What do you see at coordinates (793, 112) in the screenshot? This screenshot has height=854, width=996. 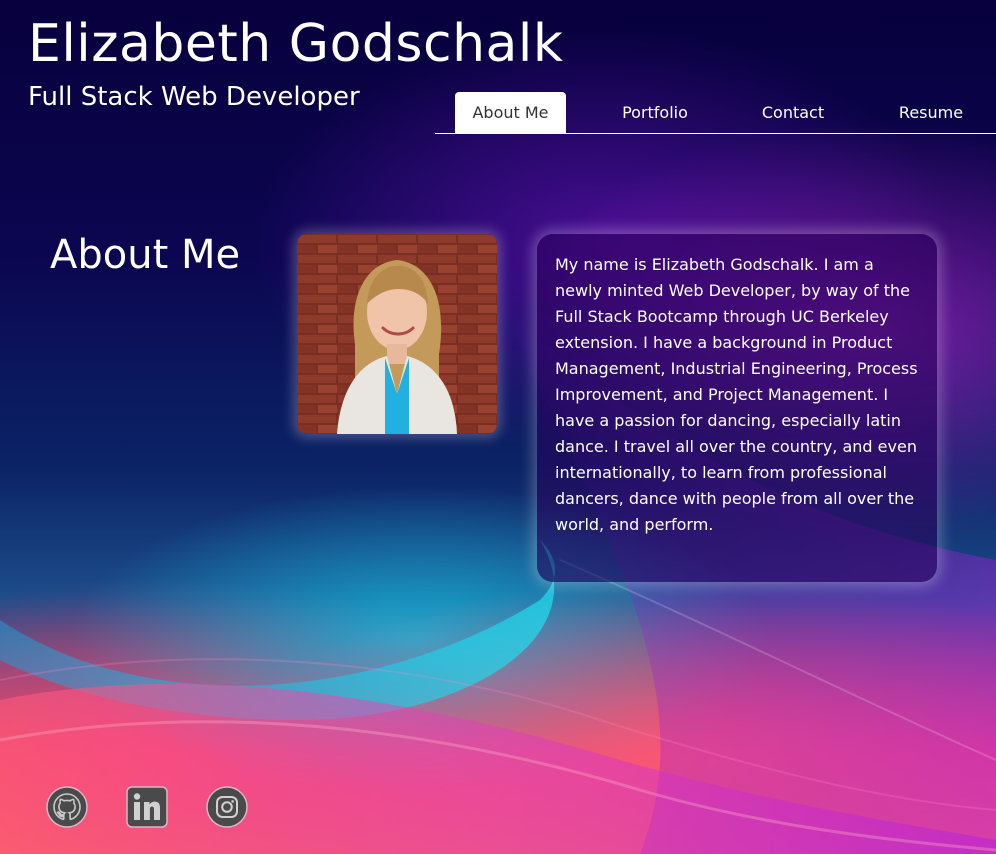 I see `tab-contact: Contact` at bounding box center [793, 112].